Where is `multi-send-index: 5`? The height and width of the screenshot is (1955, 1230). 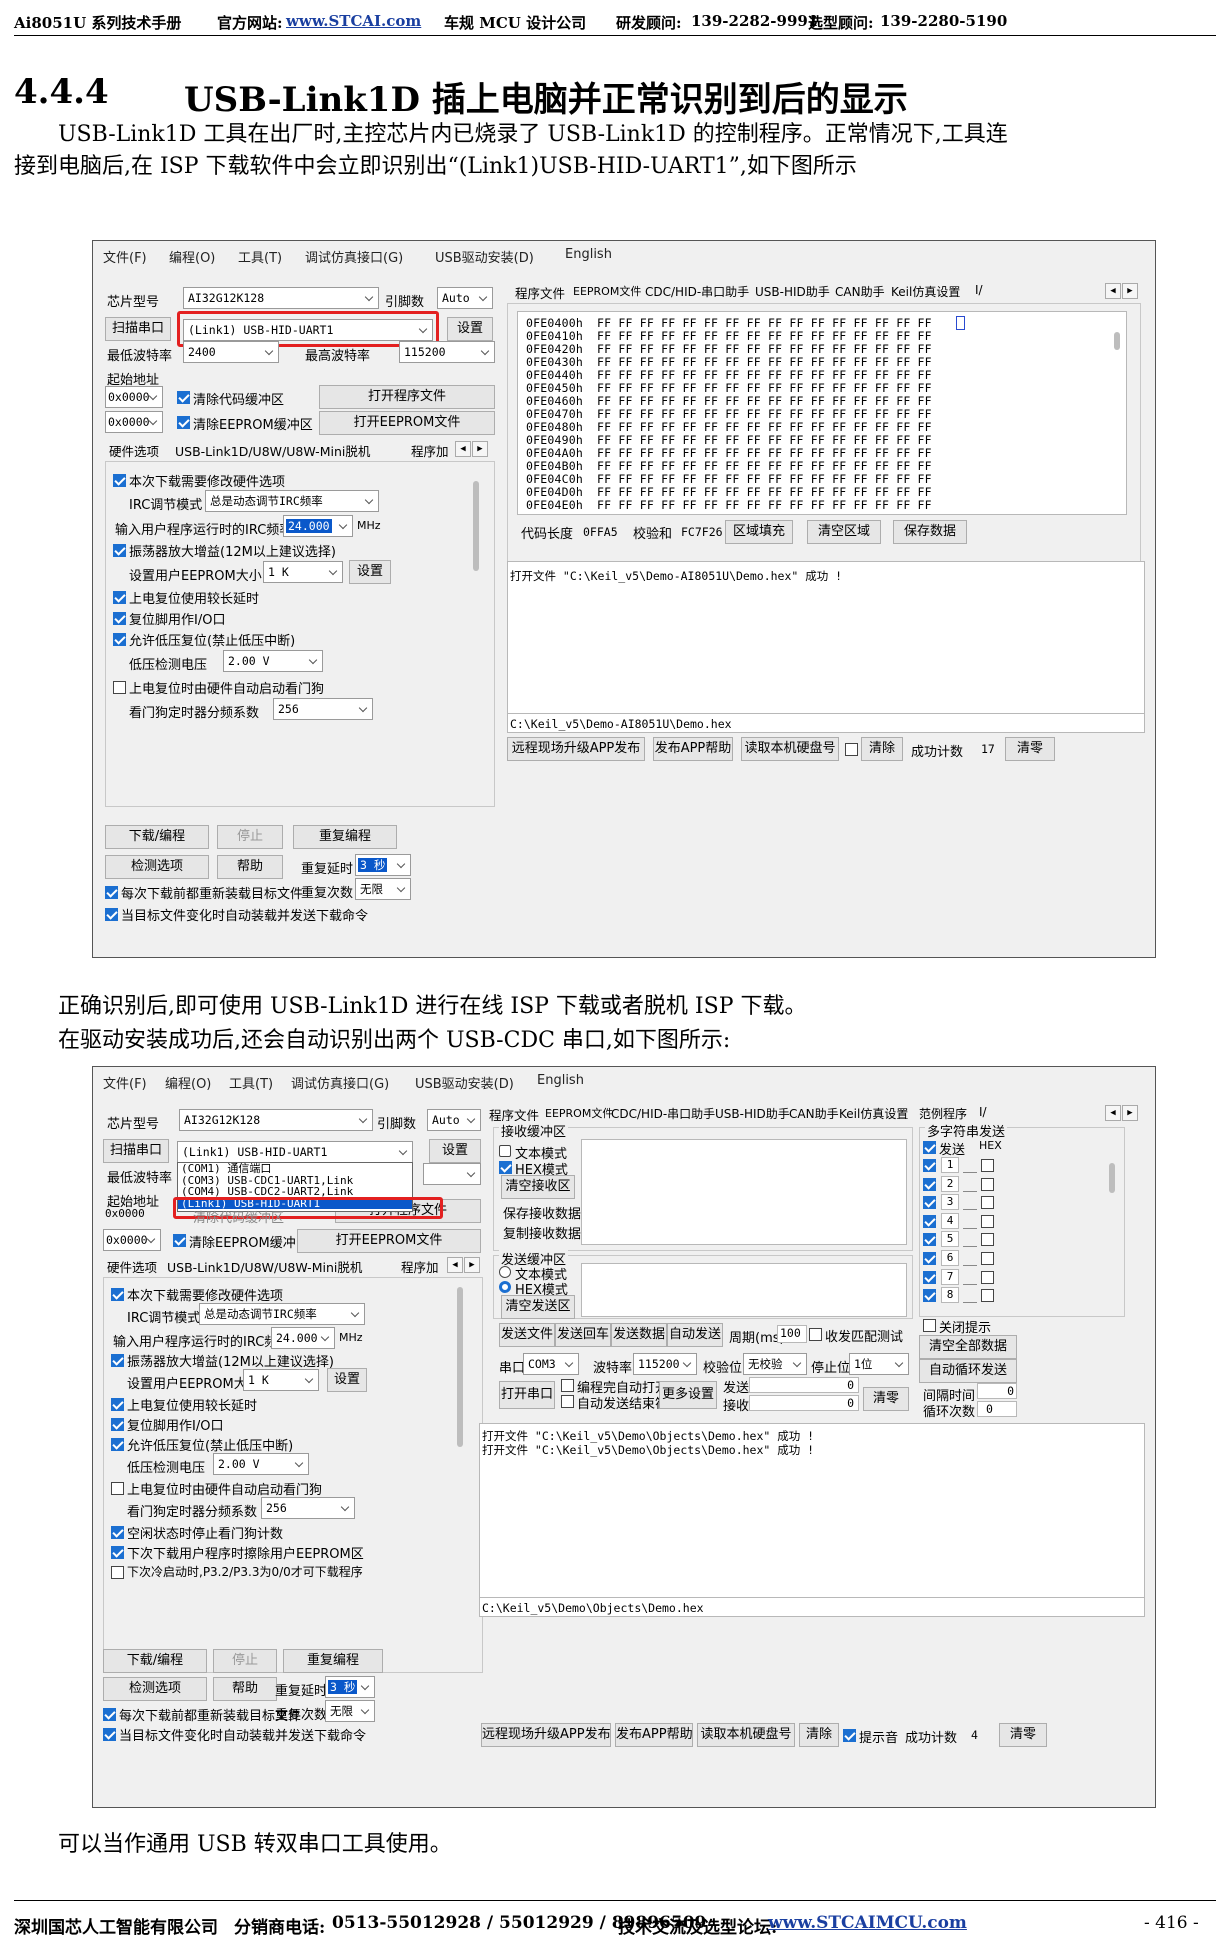
multi-send-index: 5 is located at coordinates (950, 1239).